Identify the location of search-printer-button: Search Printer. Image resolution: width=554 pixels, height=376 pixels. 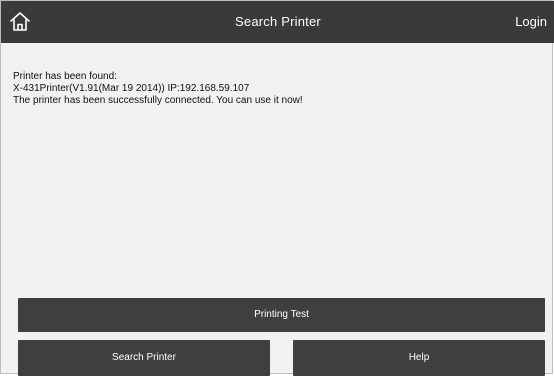
(144, 358).